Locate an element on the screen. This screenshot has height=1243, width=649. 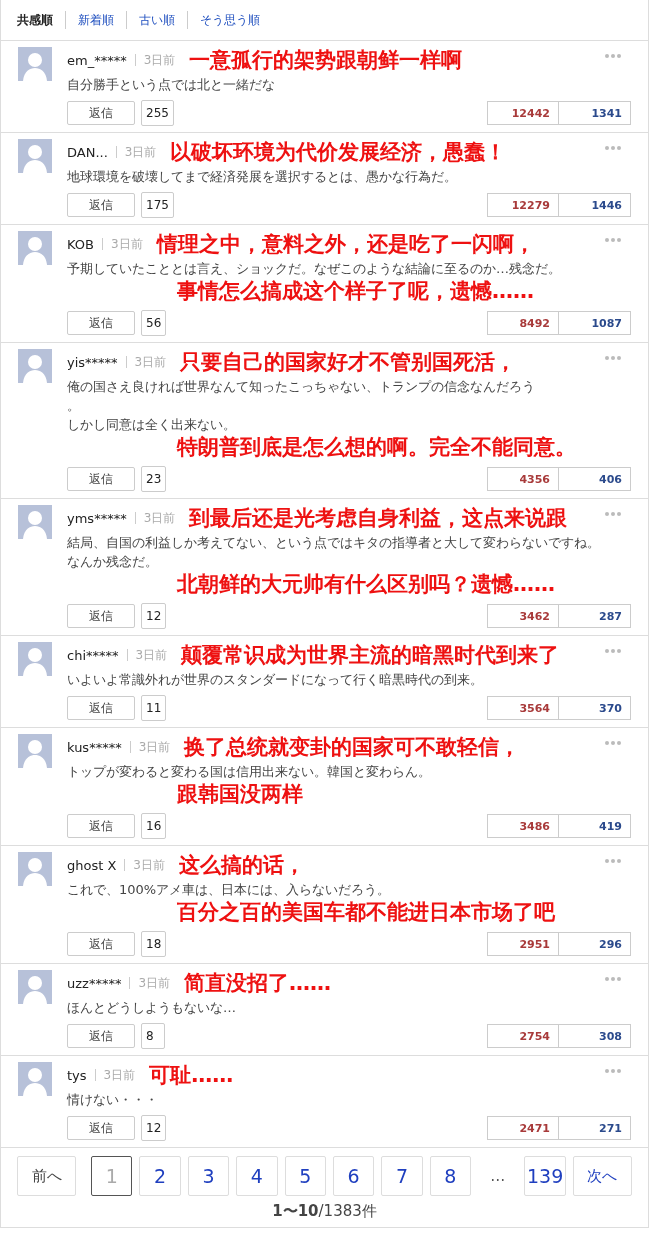
comment-text: これで、100%アメ車は、日本には、入らないだろう。 is located at coordinates (229, 890).